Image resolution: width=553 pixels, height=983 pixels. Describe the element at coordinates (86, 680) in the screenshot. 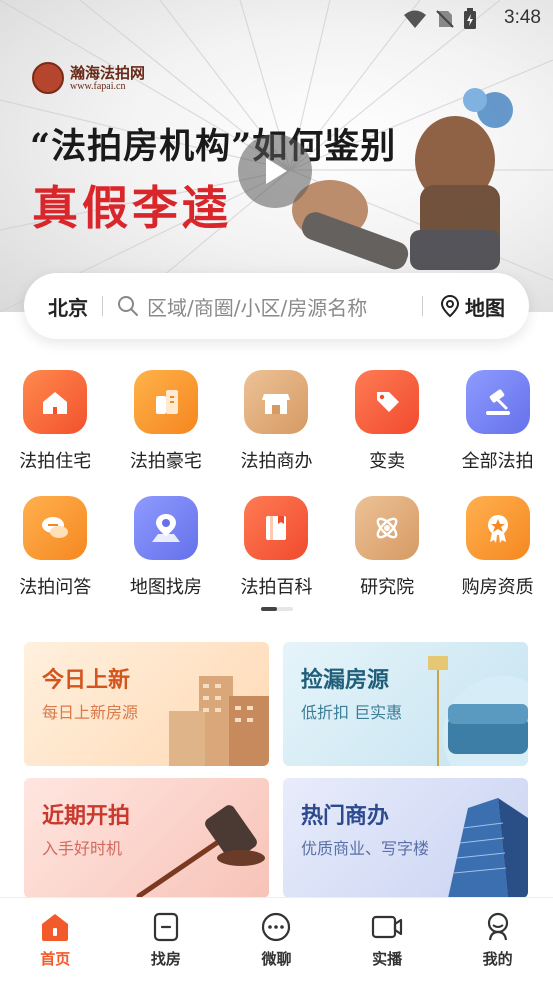

I see `card-title: 今日上新` at that location.